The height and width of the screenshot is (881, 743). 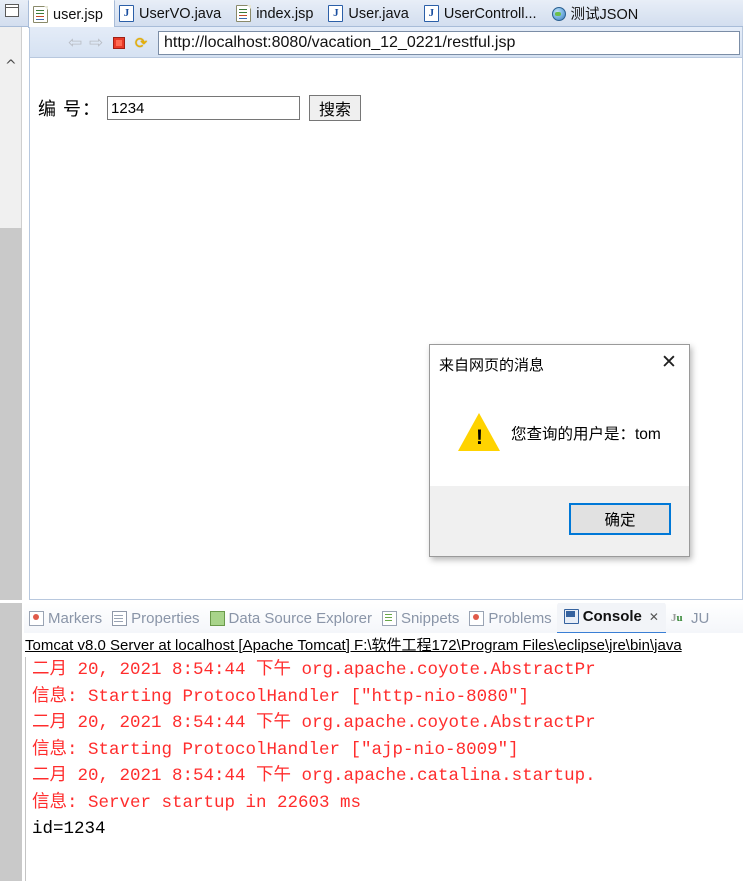 I want to click on markers-icon, so click(x=36, y=618).